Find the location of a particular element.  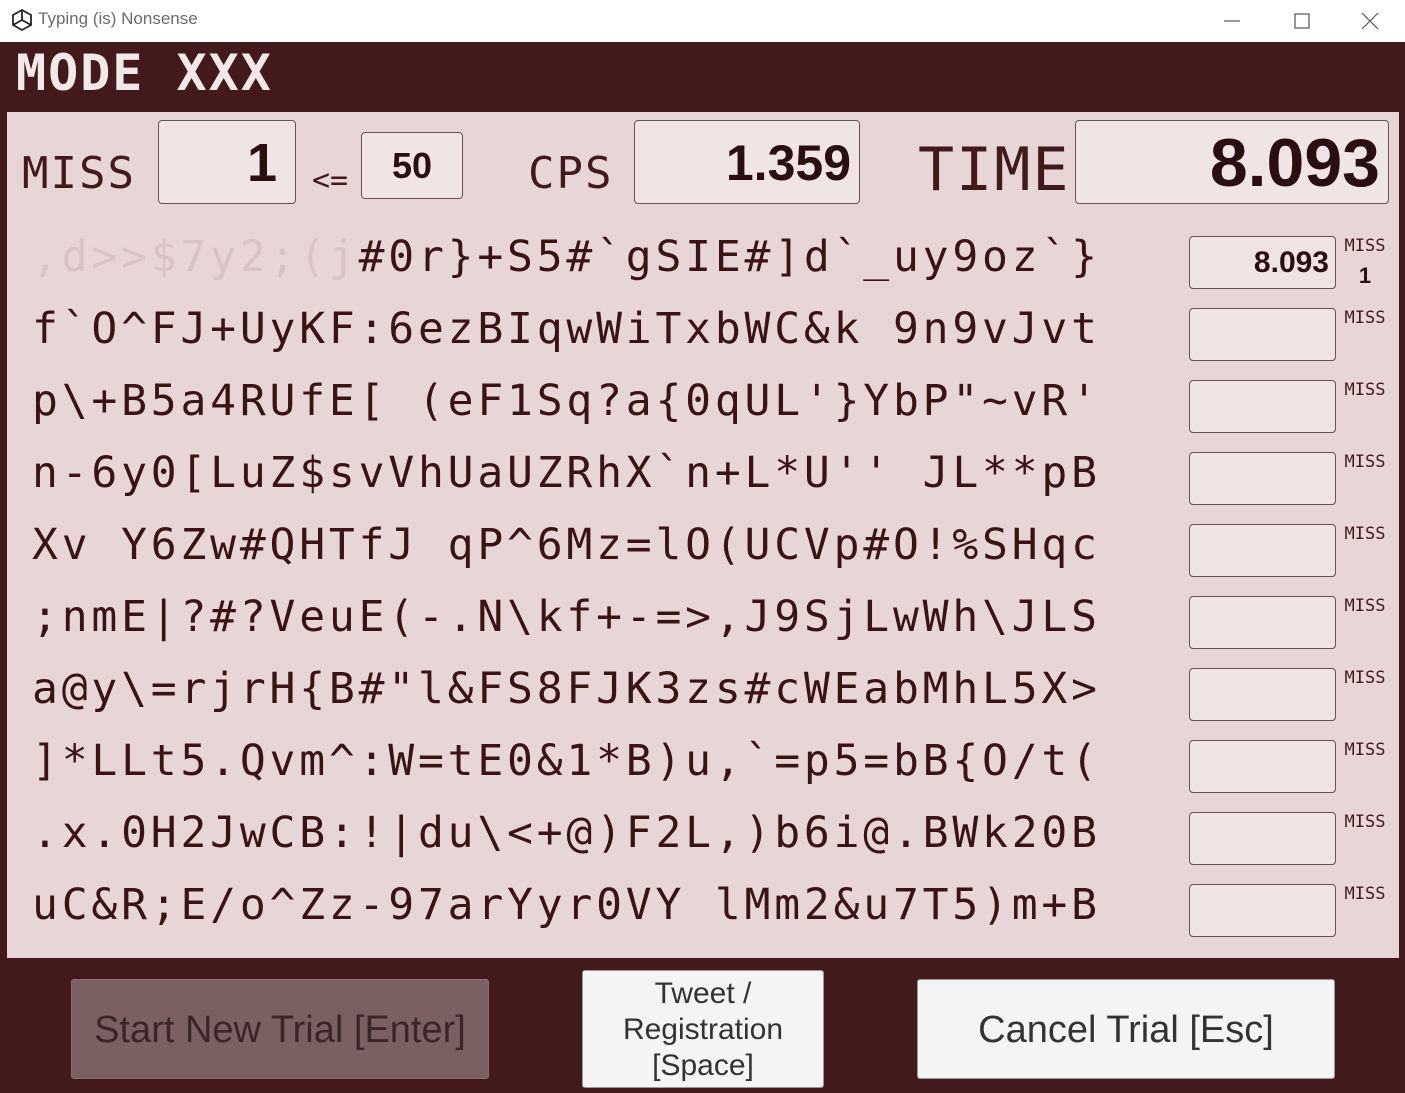

remaining-text: #0r}+S5#`gSIE#]d`_uy9oz`} is located at coordinates (729, 257).